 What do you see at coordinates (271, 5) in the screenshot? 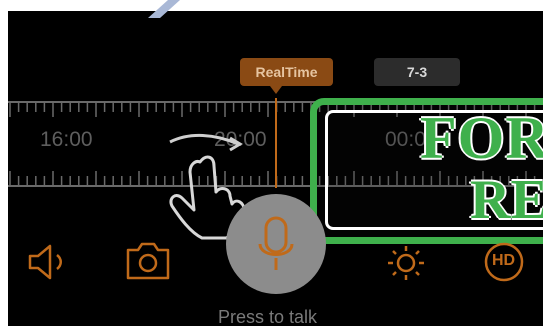
I see `top-margin` at bounding box center [271, 5].